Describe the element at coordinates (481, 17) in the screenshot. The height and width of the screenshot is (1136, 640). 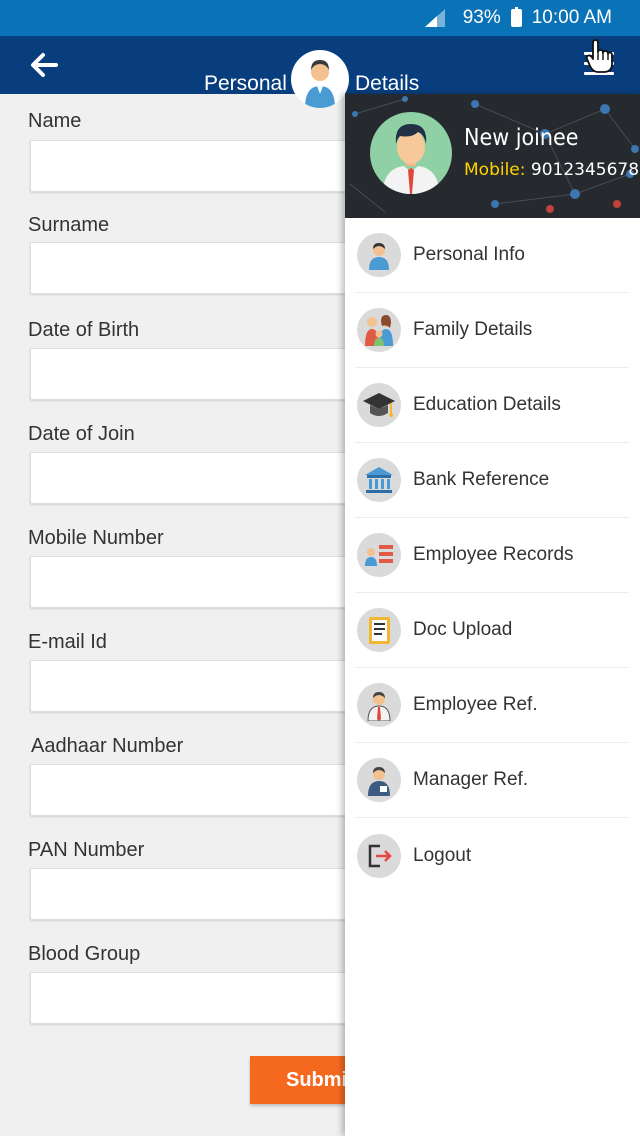
I see `battery-percent: 93%` at that location.